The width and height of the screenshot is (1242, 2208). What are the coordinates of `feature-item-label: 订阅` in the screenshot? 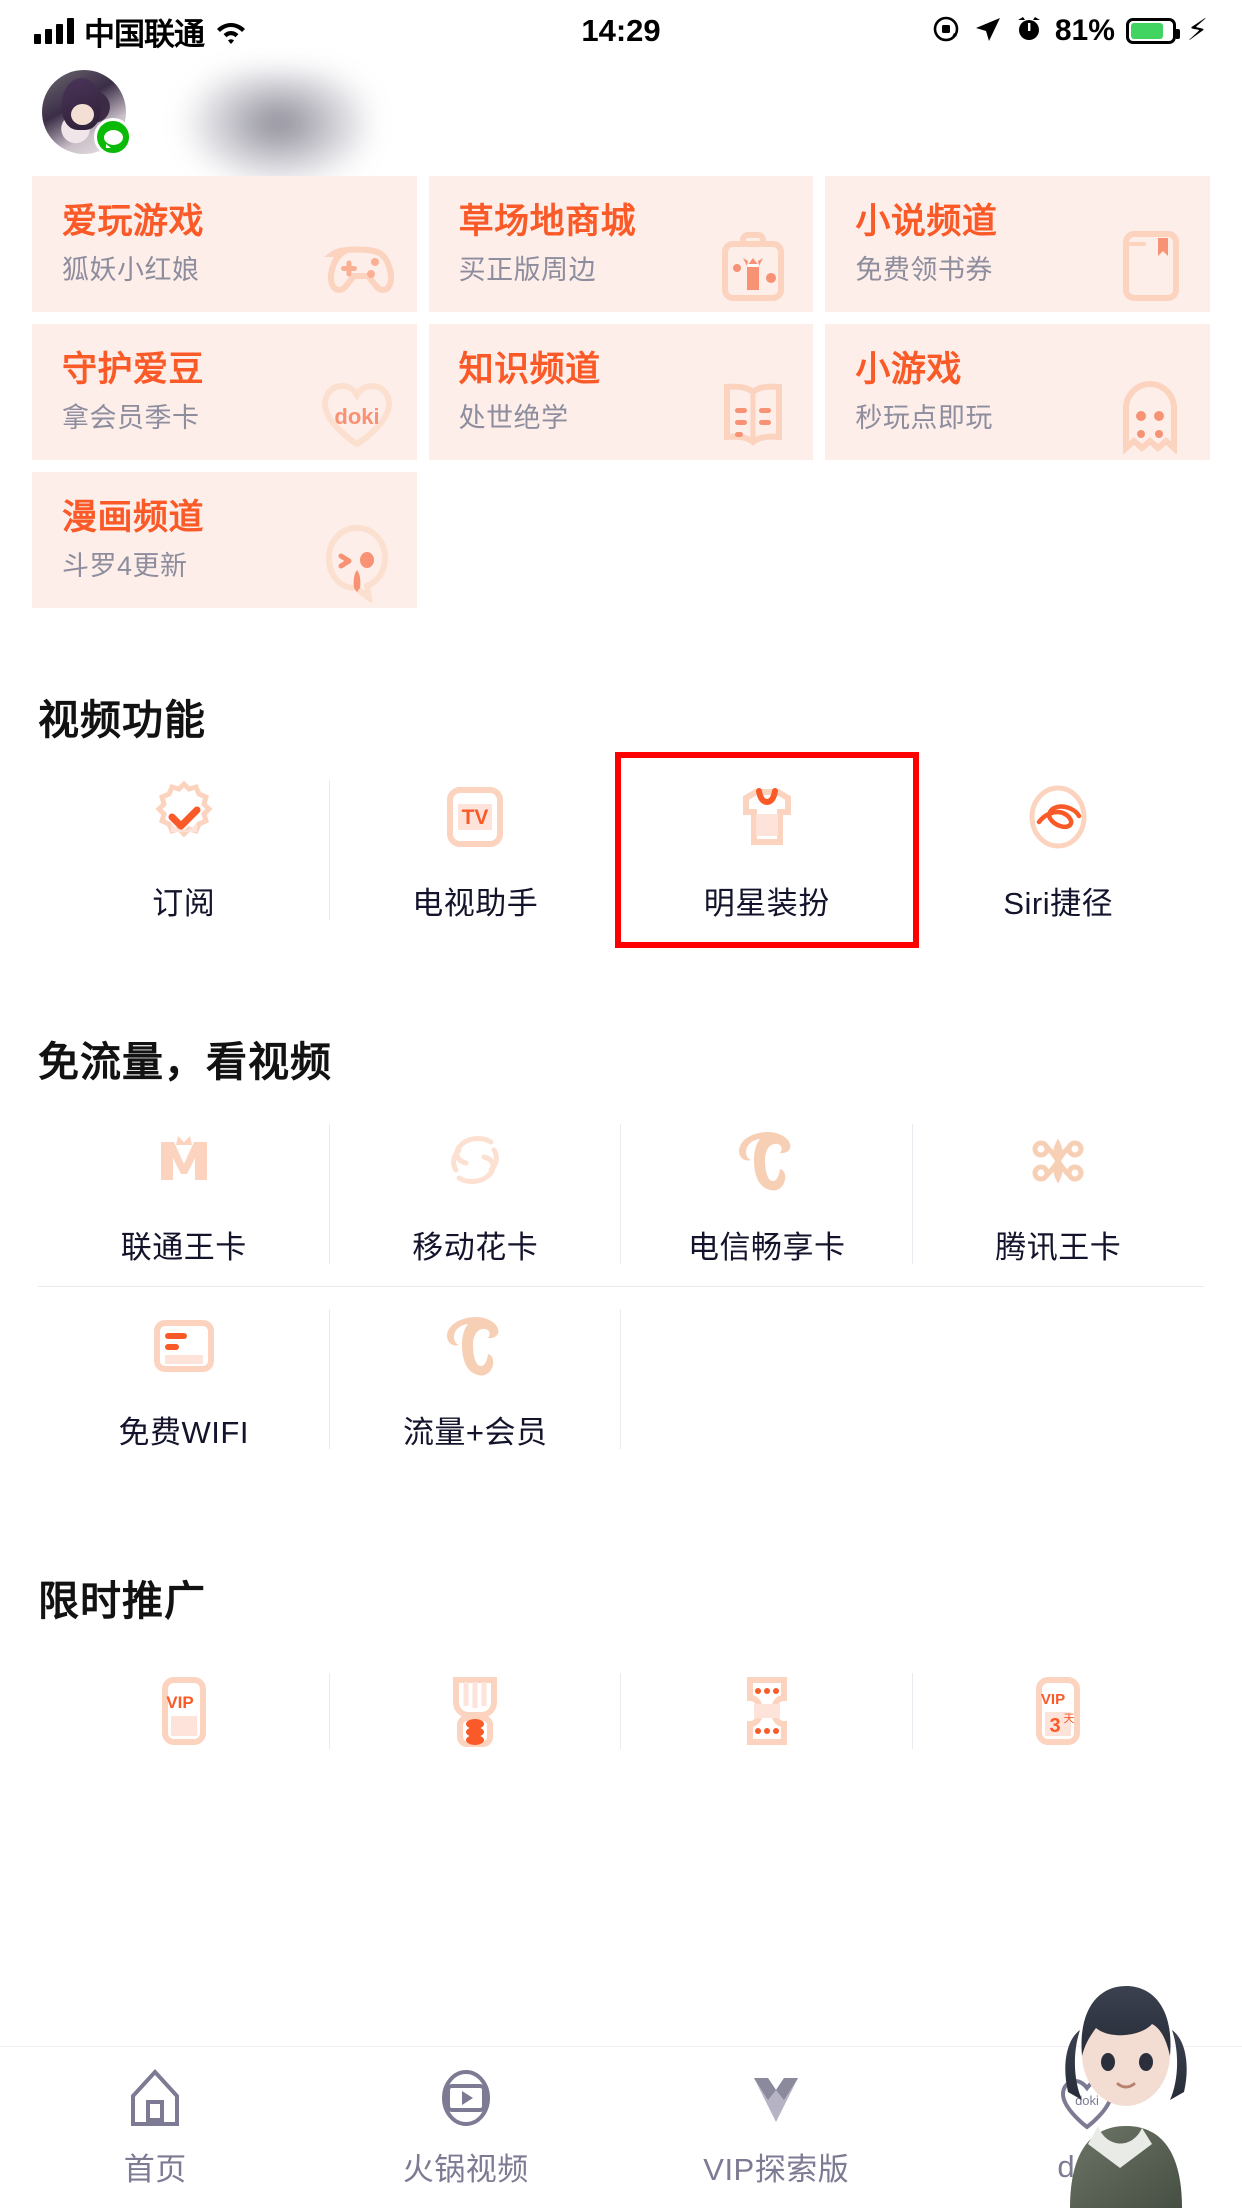 It's located at (184, 903).